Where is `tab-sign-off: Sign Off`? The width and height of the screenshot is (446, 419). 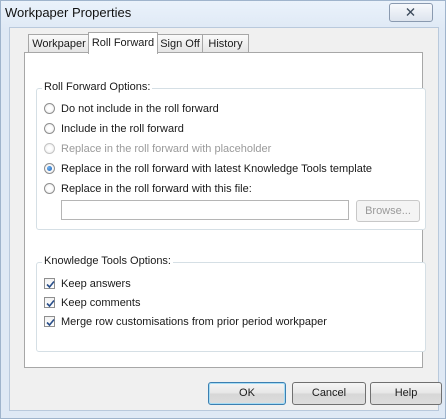
tab-sign-off: Sign Off is located at coordinates (180, 43).